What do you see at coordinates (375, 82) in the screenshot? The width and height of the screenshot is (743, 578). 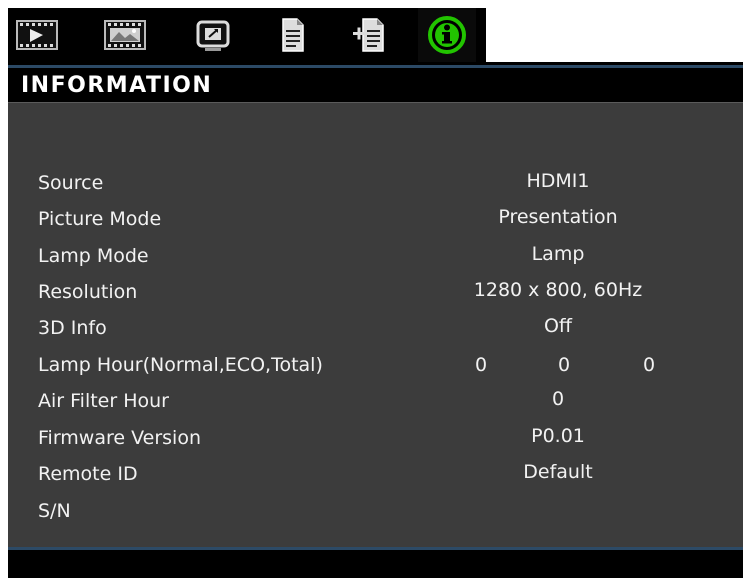 I see `menu-header: INFORMATION` at bounding box center [375, 82].